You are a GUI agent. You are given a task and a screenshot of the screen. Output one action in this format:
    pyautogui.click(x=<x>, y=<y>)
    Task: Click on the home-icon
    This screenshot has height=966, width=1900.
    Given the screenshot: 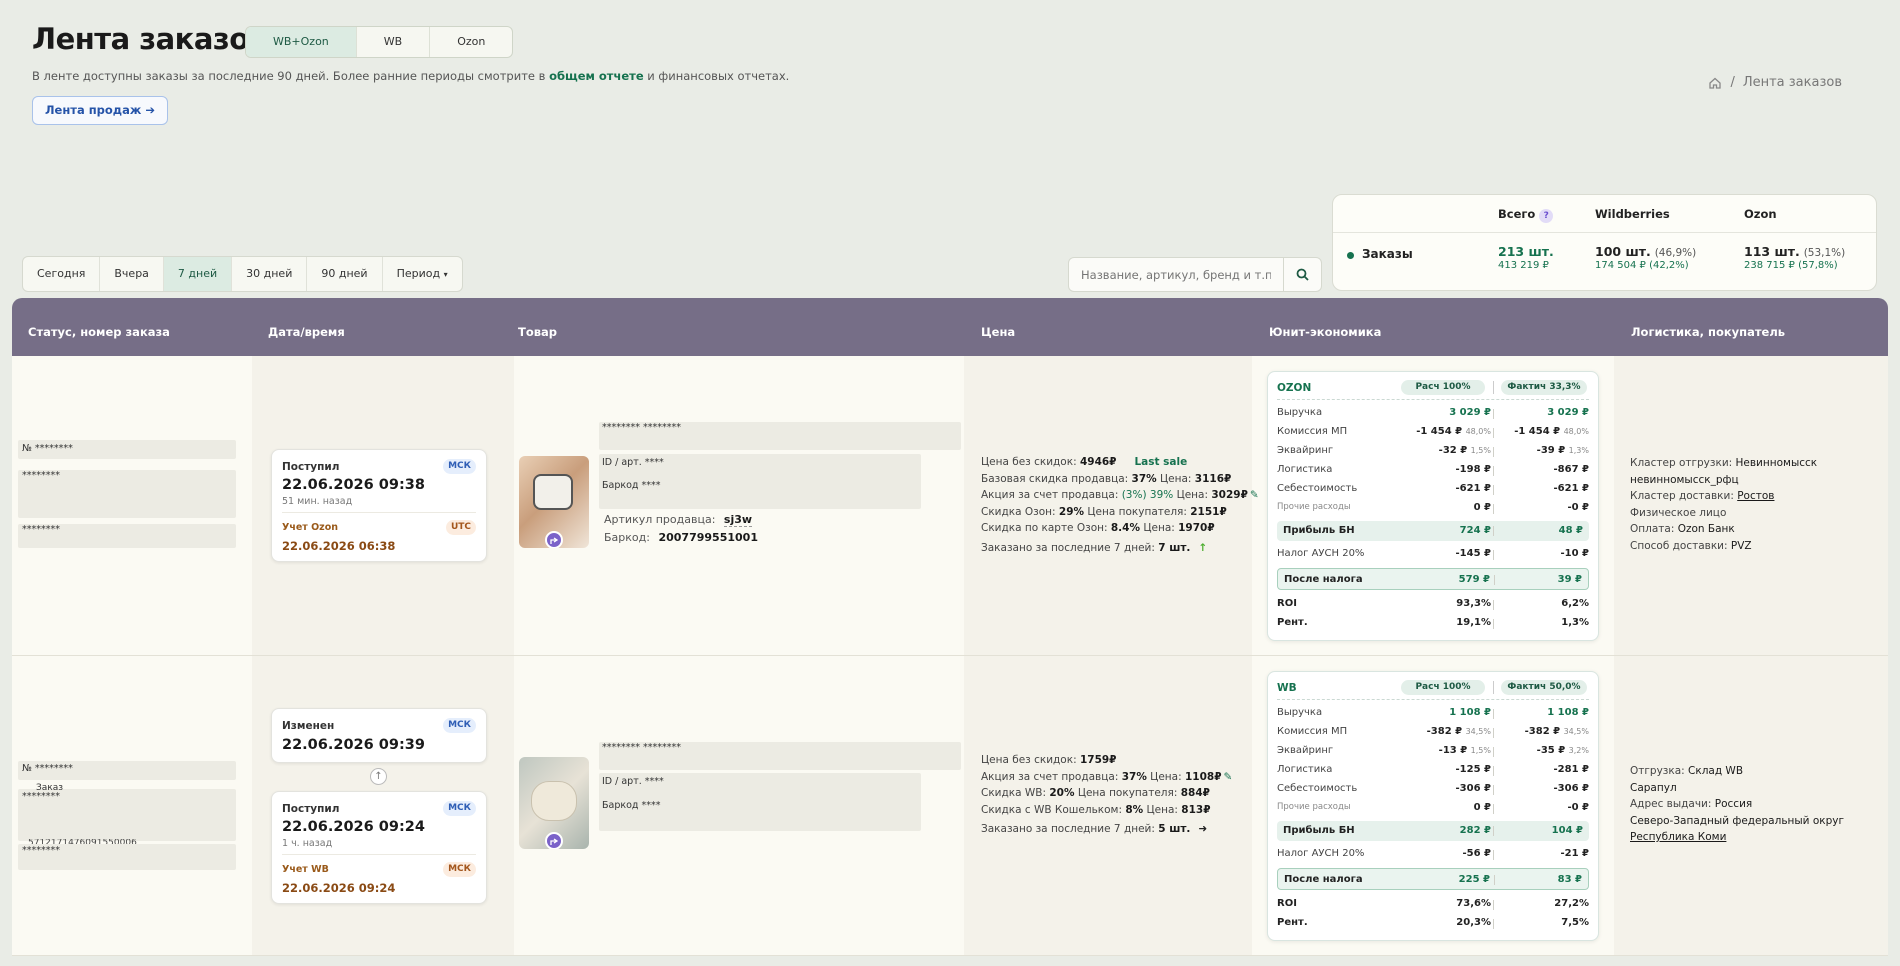 What is the action you would take?
    pyautogui.click(x=1715, y=83)
    